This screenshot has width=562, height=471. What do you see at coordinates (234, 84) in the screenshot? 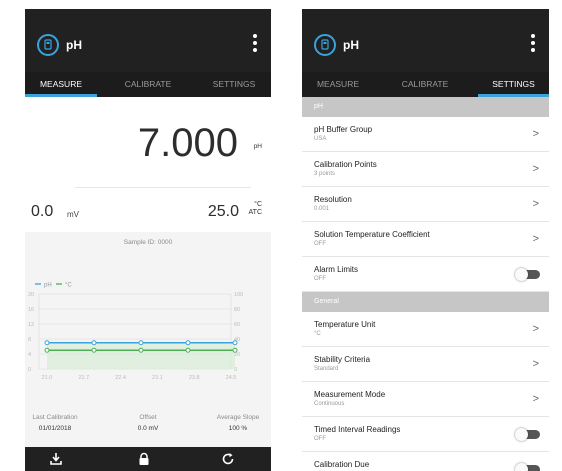
I see `tab-settings: SETTINGS` at bounding box center [234, 84].